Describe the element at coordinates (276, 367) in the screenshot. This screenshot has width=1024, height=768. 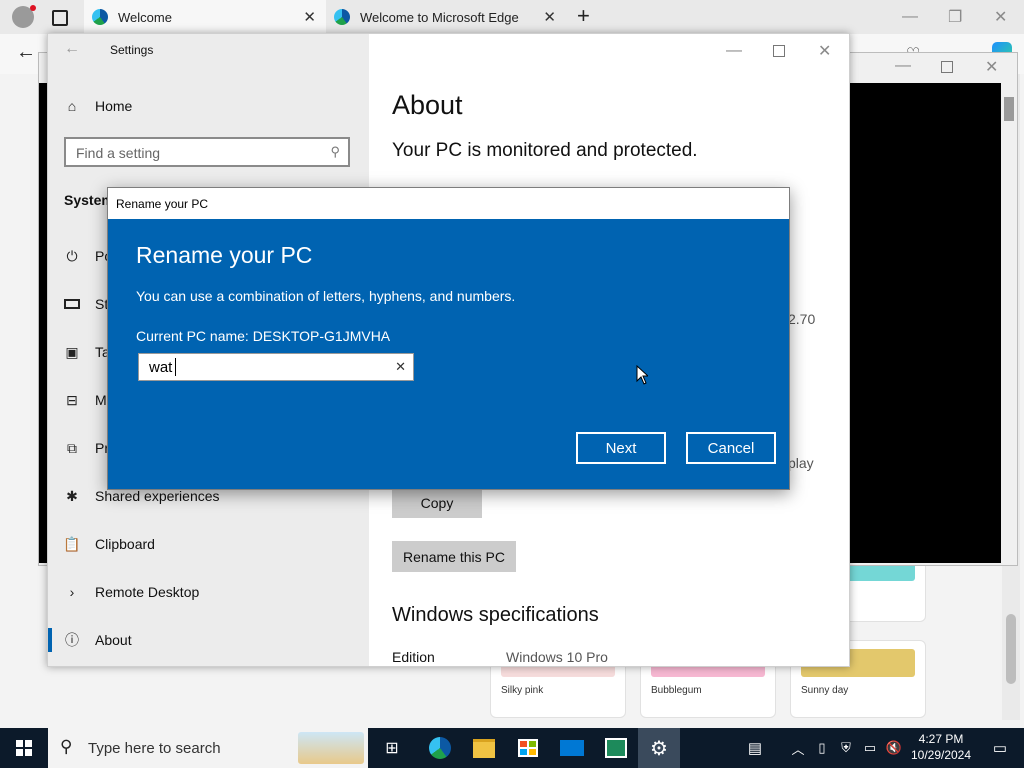
I see `new-pc-name-input: wat ✕` at that location.